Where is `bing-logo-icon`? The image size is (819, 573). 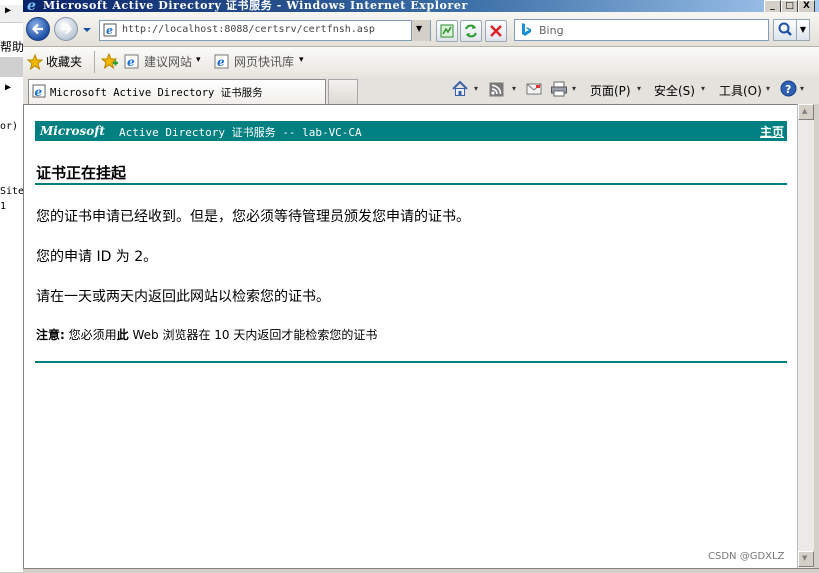
bing-logo-icon is located at coordinates (526, 29).